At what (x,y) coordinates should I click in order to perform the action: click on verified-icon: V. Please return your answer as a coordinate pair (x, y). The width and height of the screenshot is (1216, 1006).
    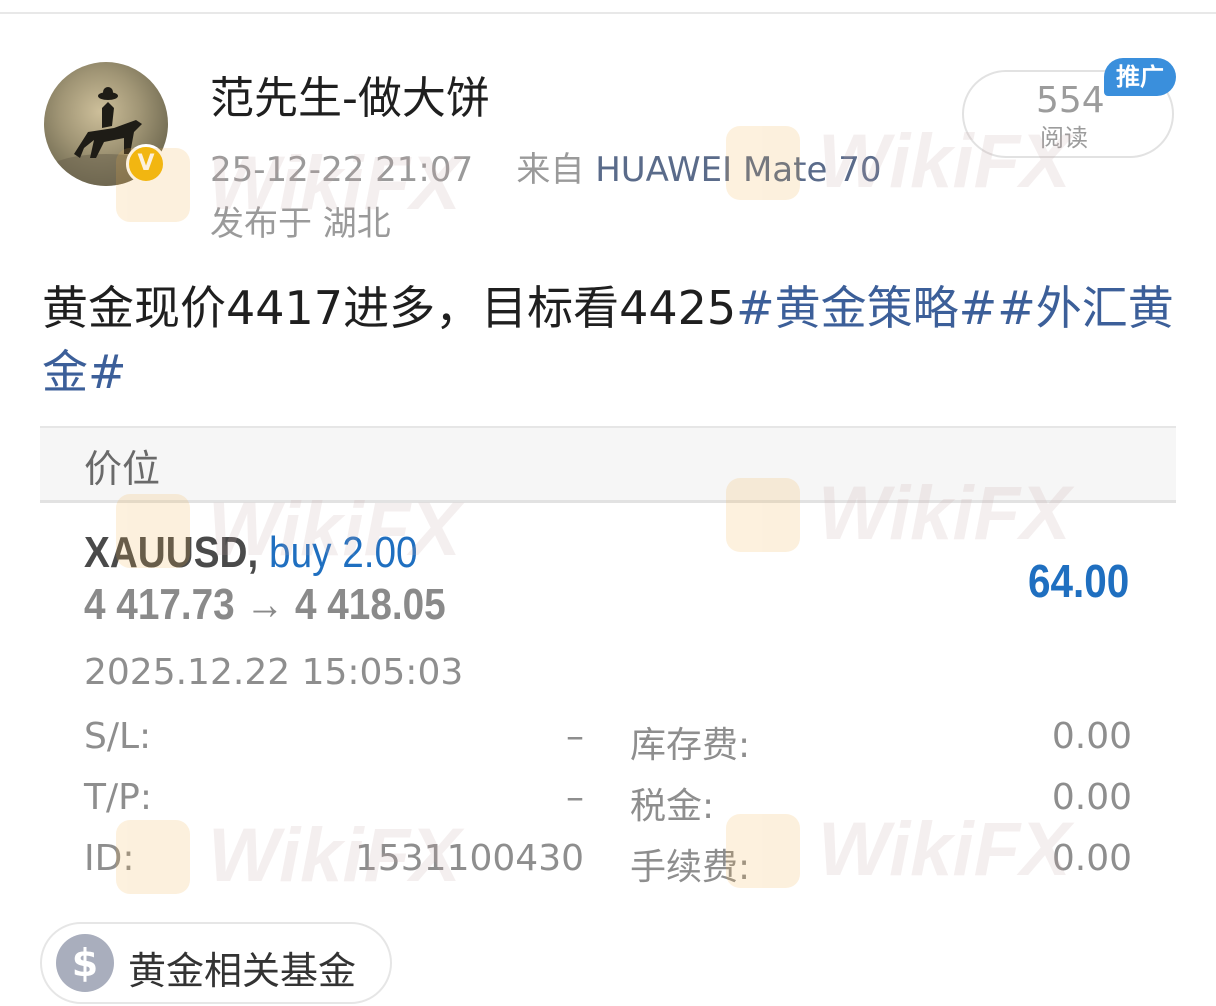
    Looking at the image, I should click on (146, 164).